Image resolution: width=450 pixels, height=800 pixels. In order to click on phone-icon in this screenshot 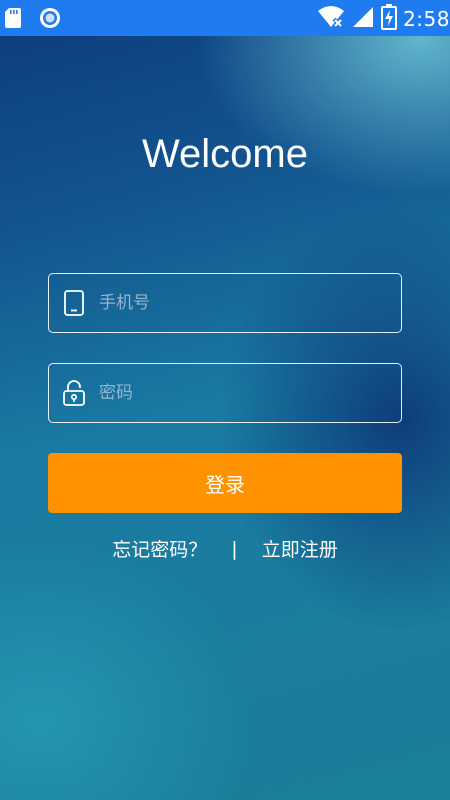, I will do `click(74, 303)`.